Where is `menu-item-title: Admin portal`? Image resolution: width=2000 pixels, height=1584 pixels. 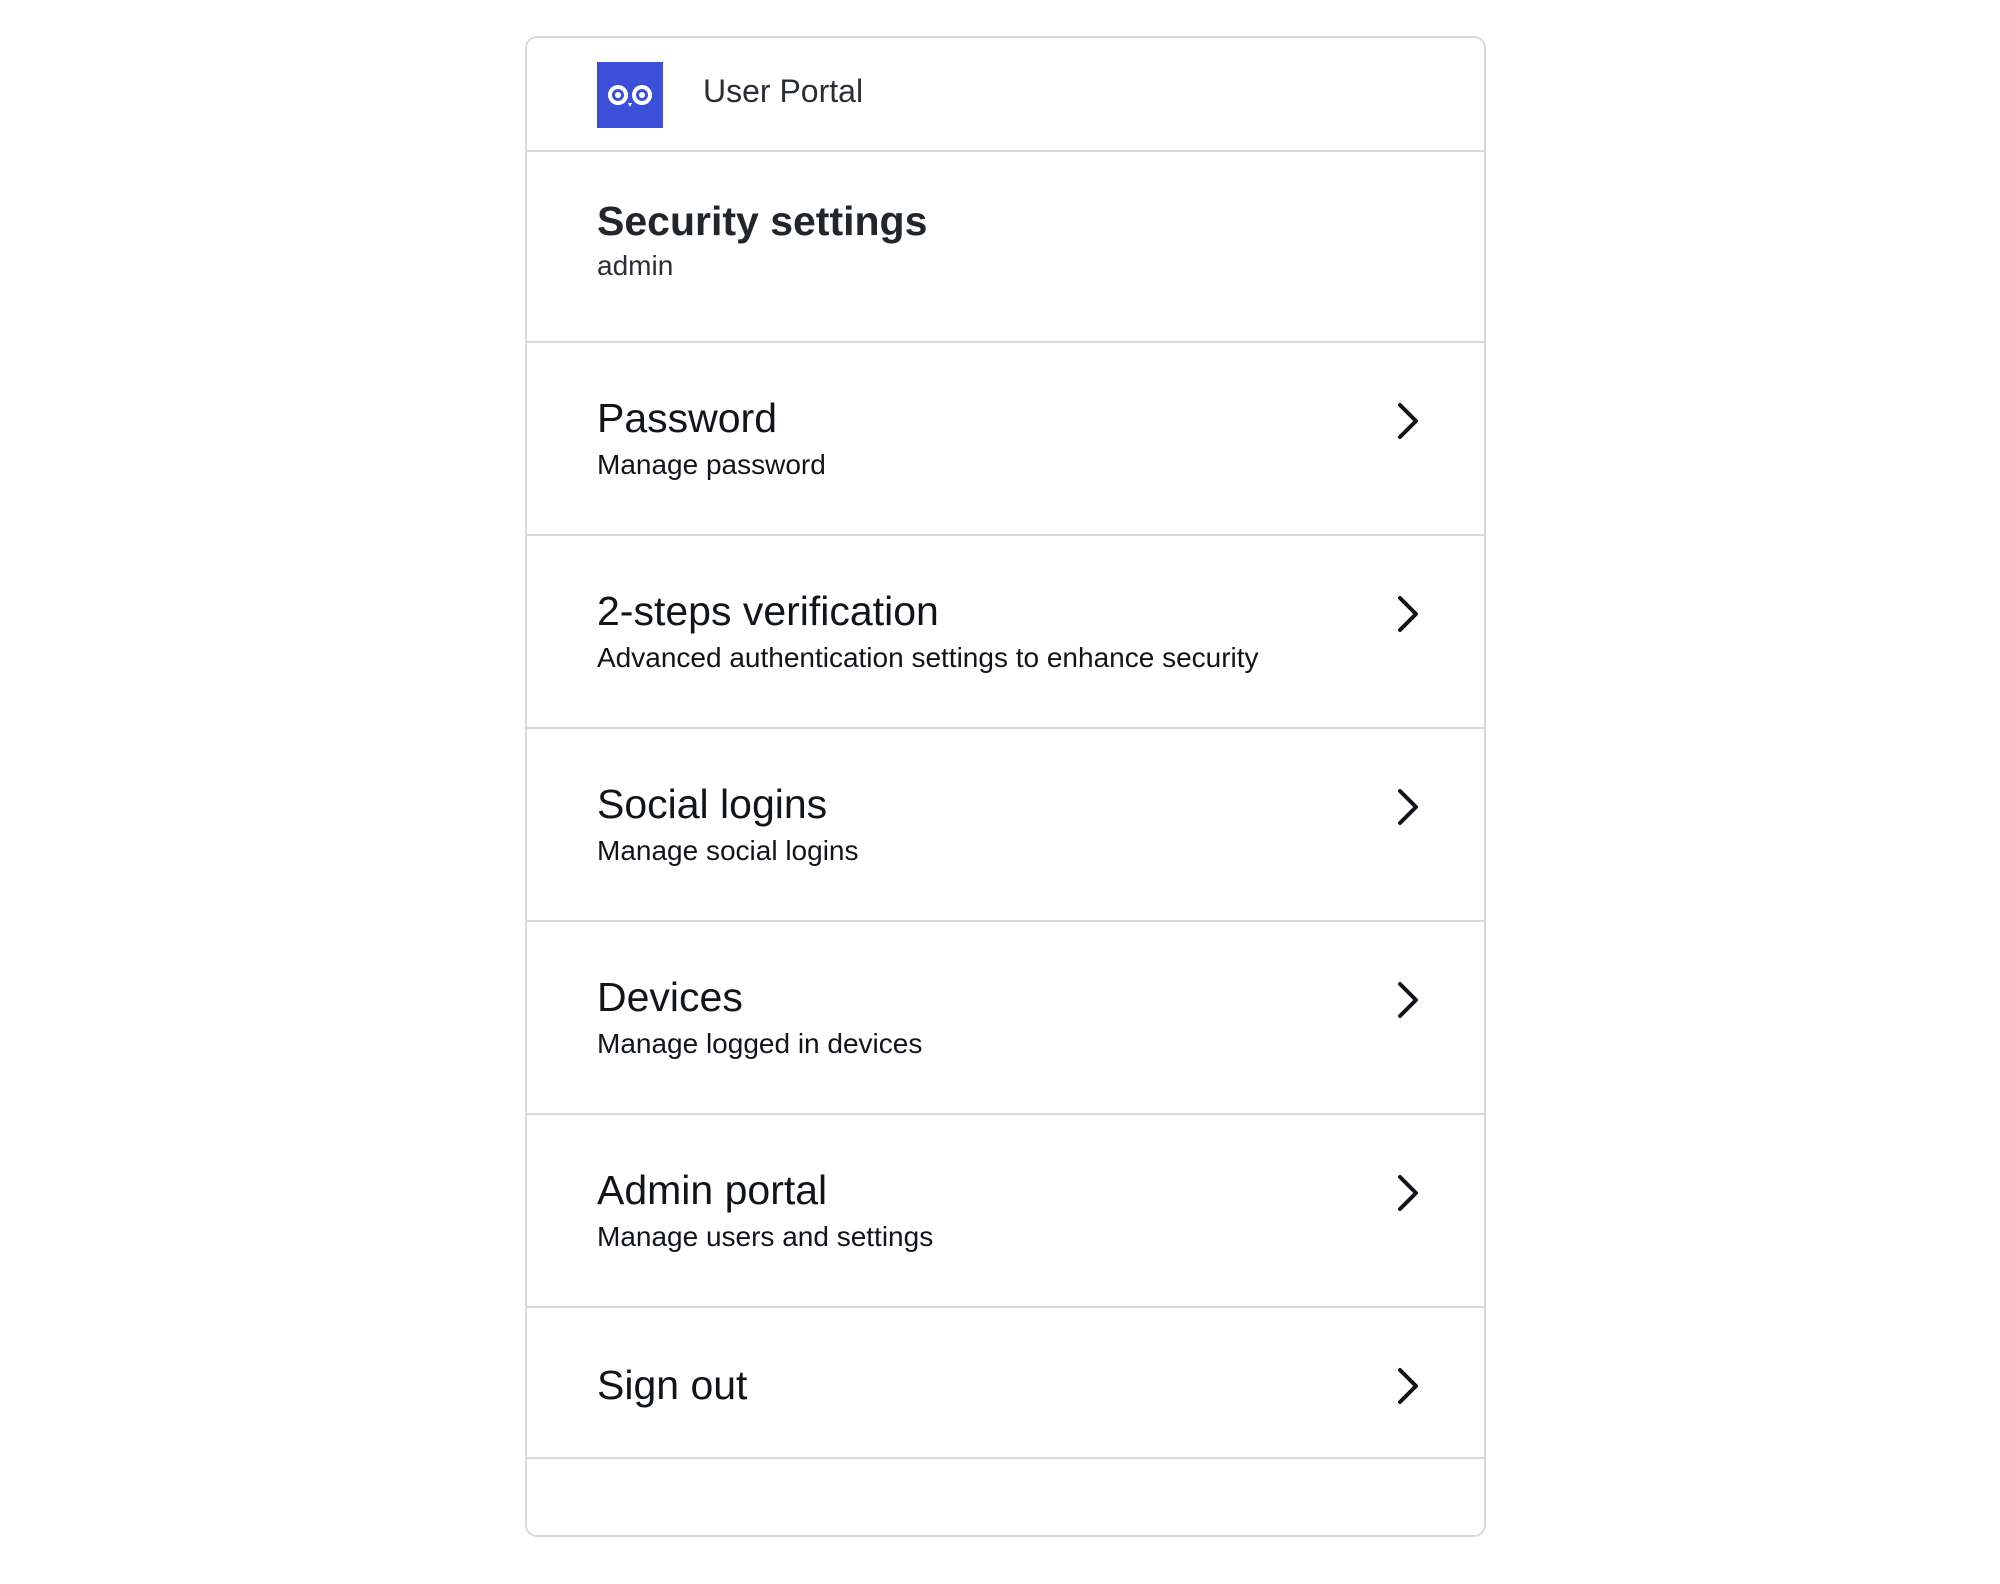
menu-item-title: Admin portal is located at coordinates (712, 1190).